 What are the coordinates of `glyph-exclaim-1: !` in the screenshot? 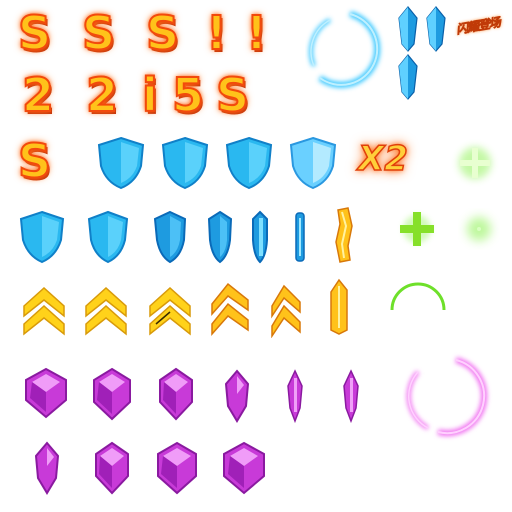 It's located at (216, 33).